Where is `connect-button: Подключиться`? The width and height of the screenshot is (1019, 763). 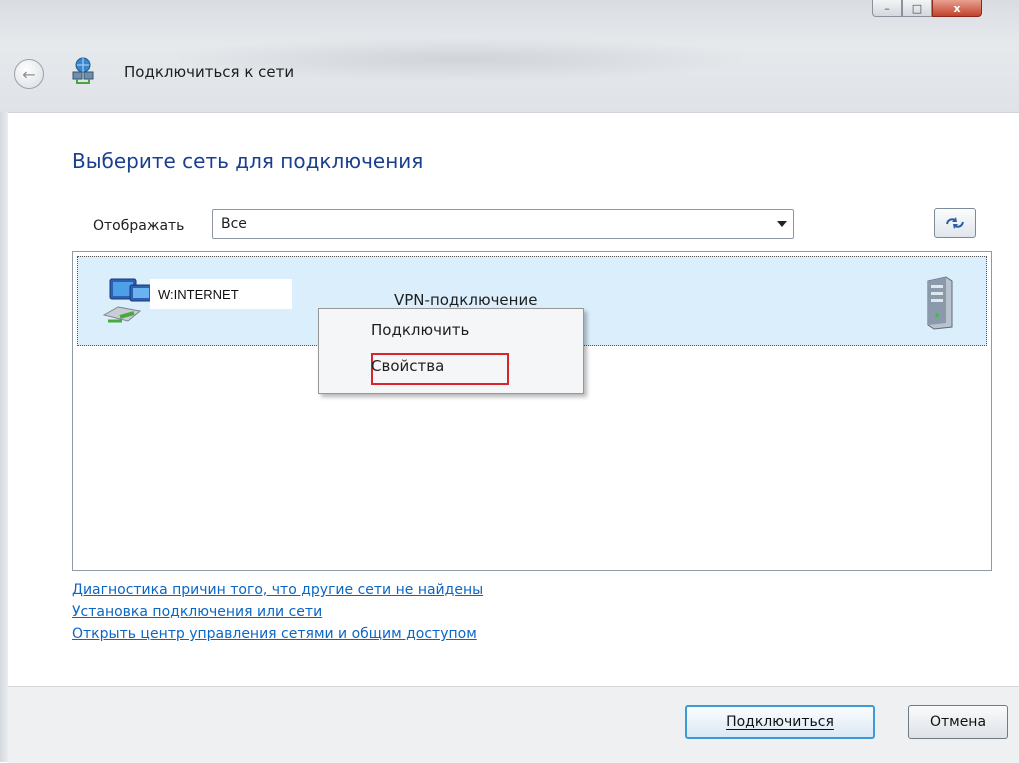
connect-button: Подключиться is located at coordinates (780, 722).